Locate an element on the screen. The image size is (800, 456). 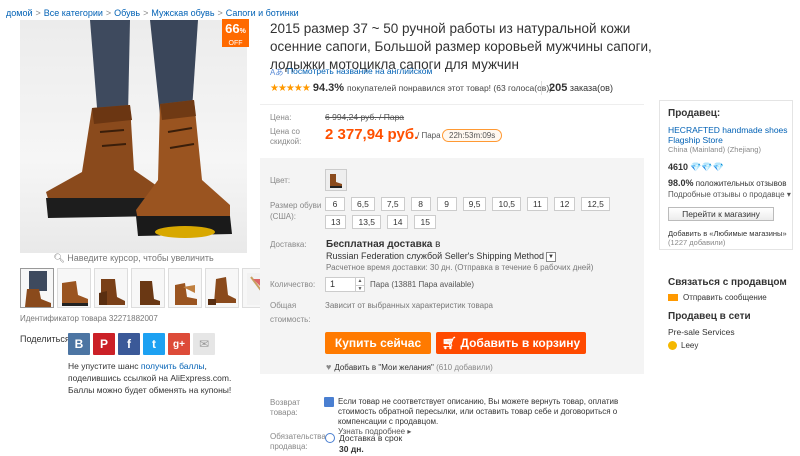
chevron-down-icon: ▼ is located at coordinates (550, 256).